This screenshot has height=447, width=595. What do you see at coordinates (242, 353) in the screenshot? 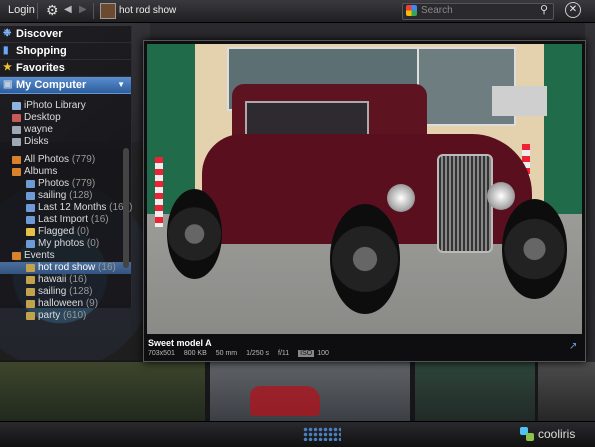
I see `photo-metadata: 703x501 800 KB 50 mm 1/250 s f/11 ISO 100` at bounding box center [242, 353].